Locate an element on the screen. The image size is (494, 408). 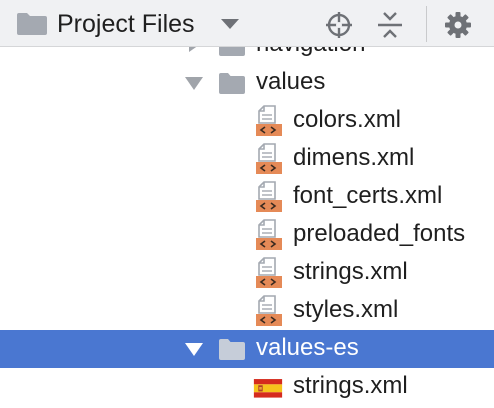
tree-item-values: values is located at coordinates (247, 83).